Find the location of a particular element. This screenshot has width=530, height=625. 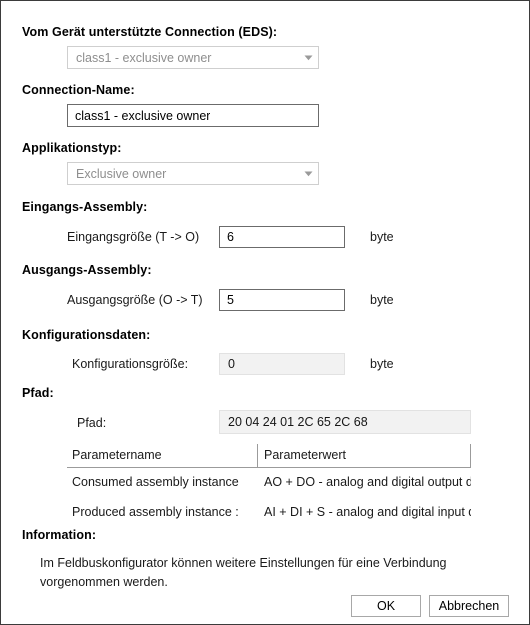

supported-connection-heading: Vom Gerät unterstützte Connection (EDS): is located at coordinates (150, 32).